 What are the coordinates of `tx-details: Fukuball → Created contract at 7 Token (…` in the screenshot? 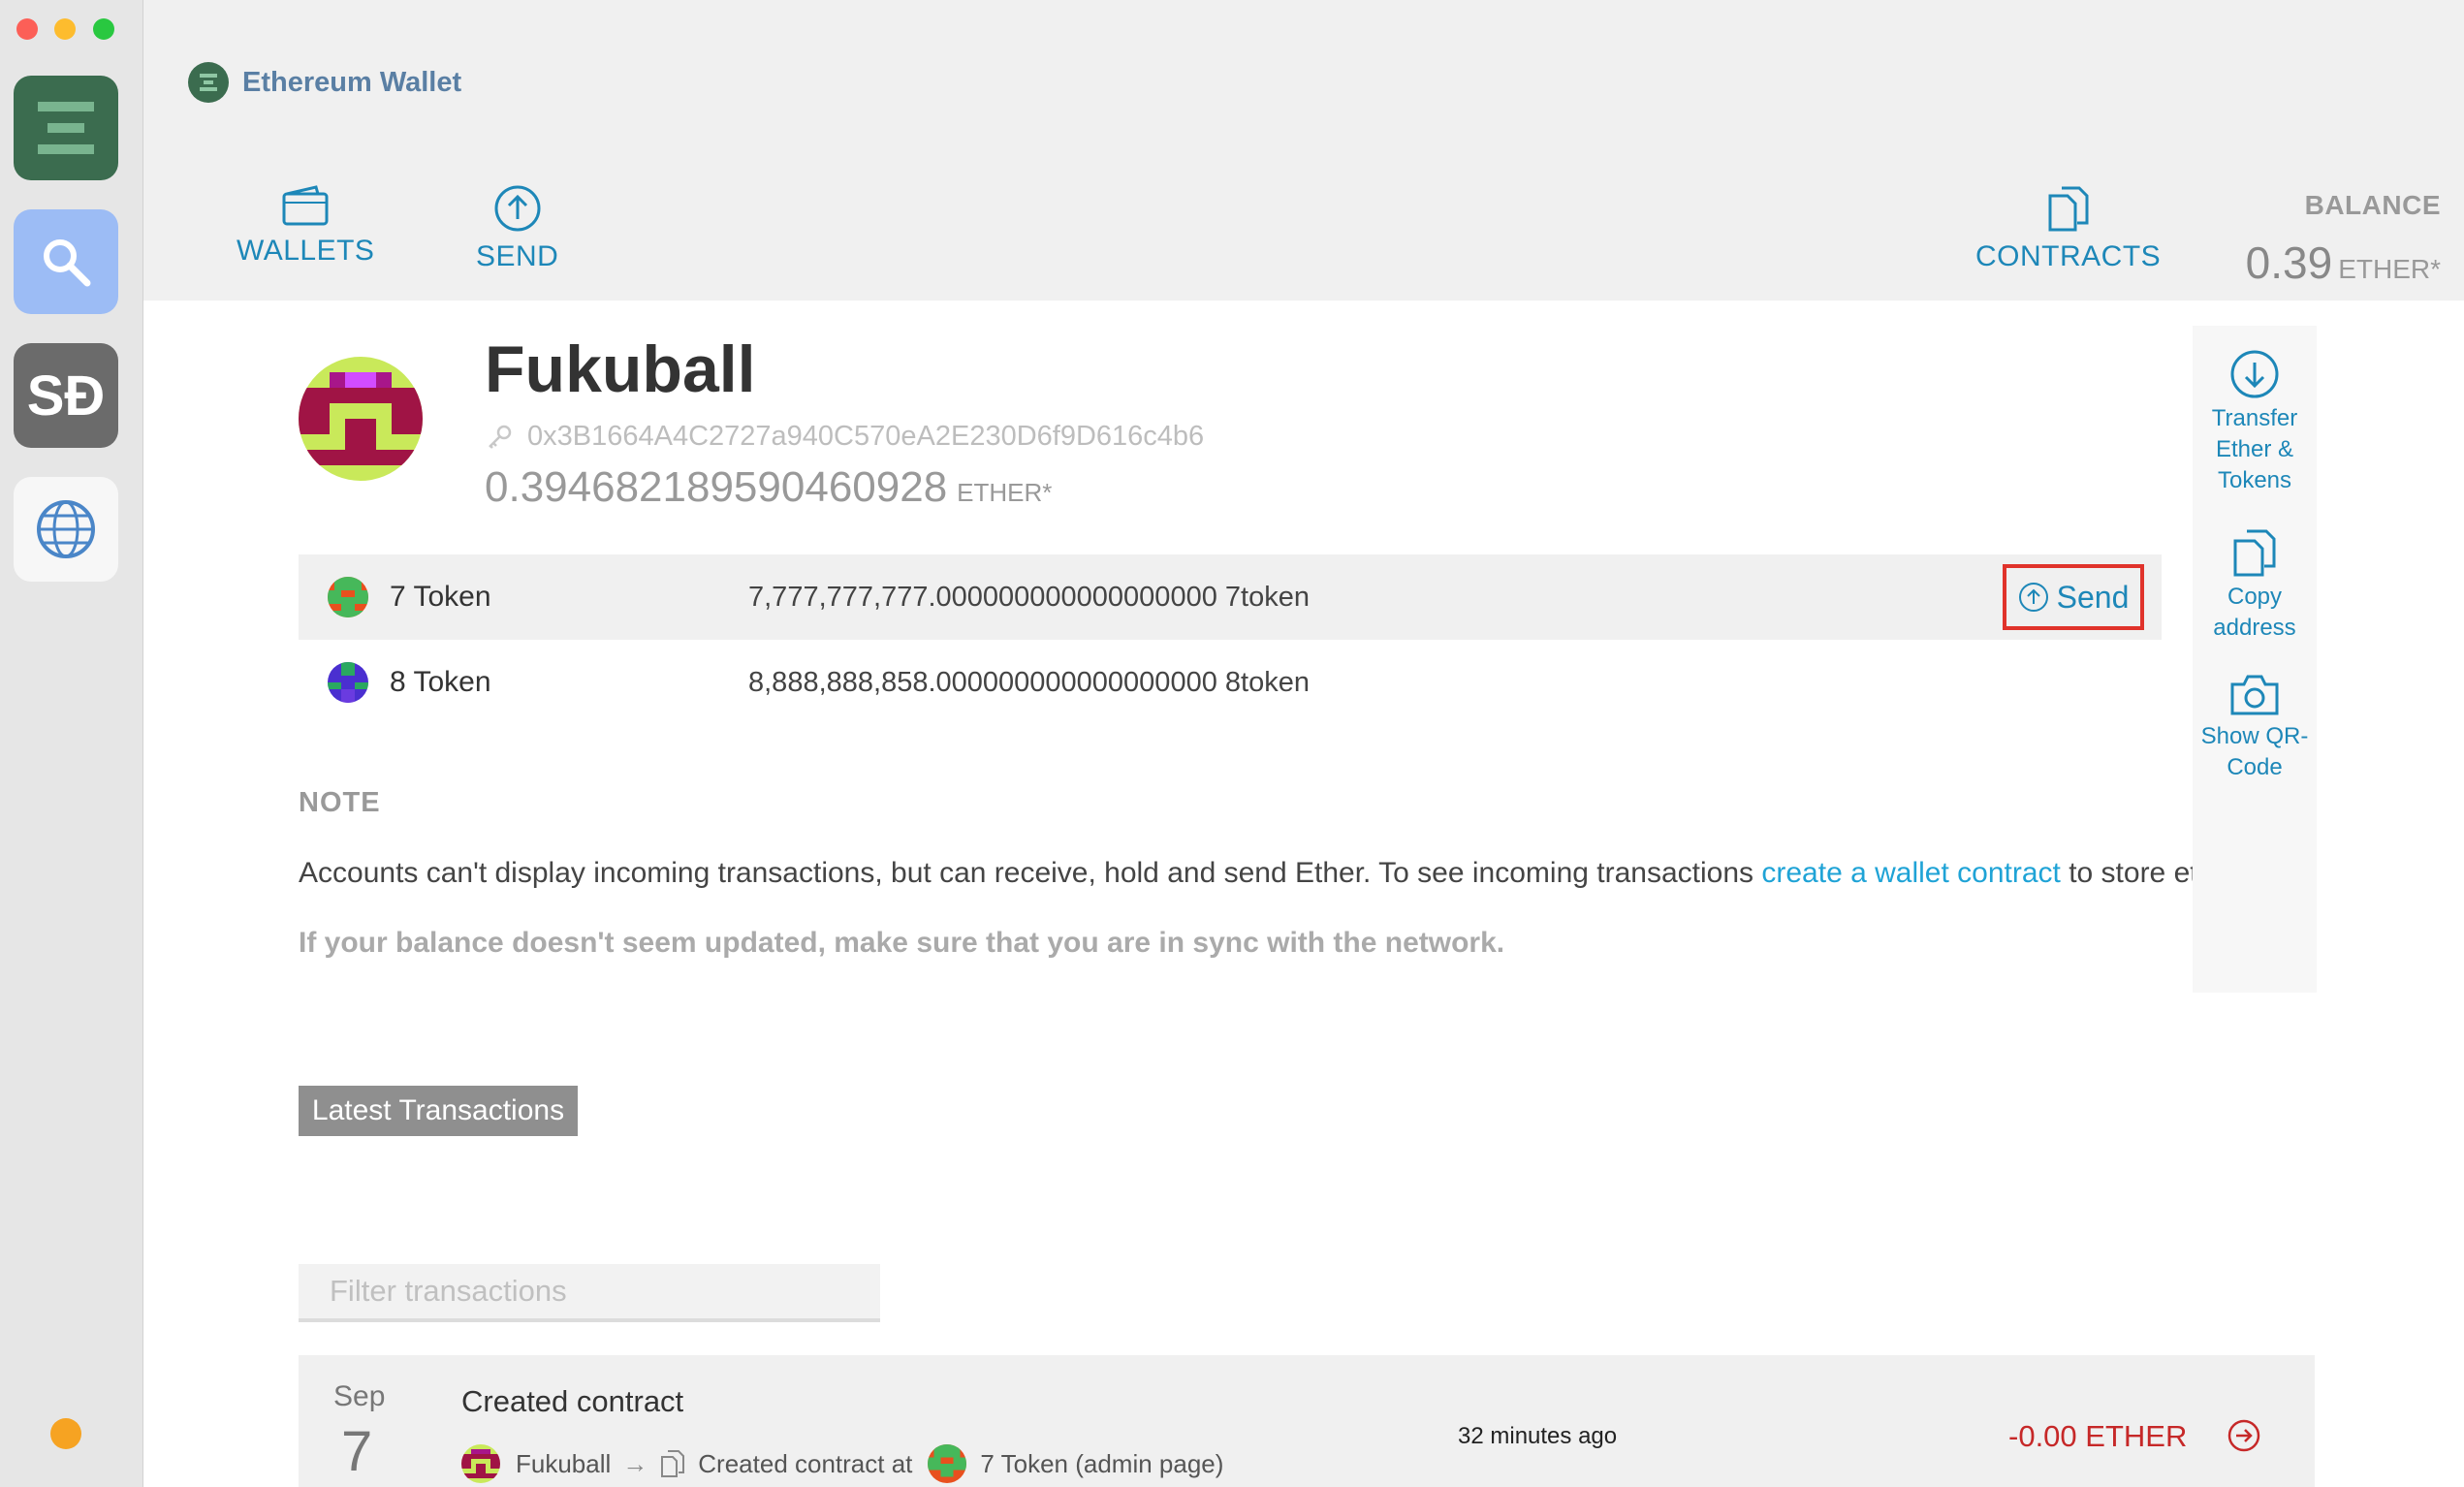 It's located at (842, 1463).